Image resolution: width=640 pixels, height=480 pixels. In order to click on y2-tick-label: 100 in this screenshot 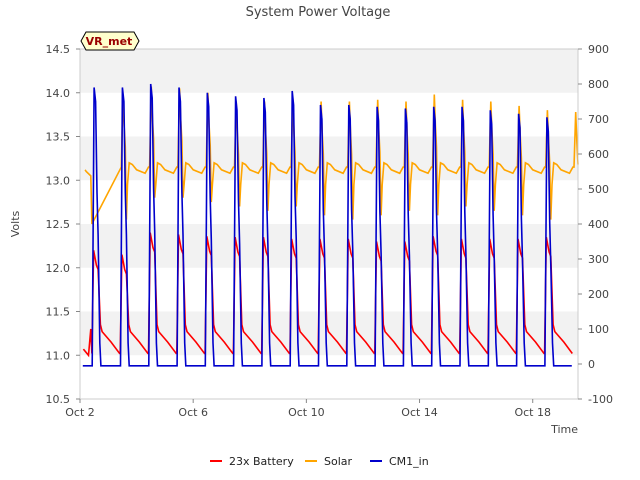, I will do `click(598, 329)`.